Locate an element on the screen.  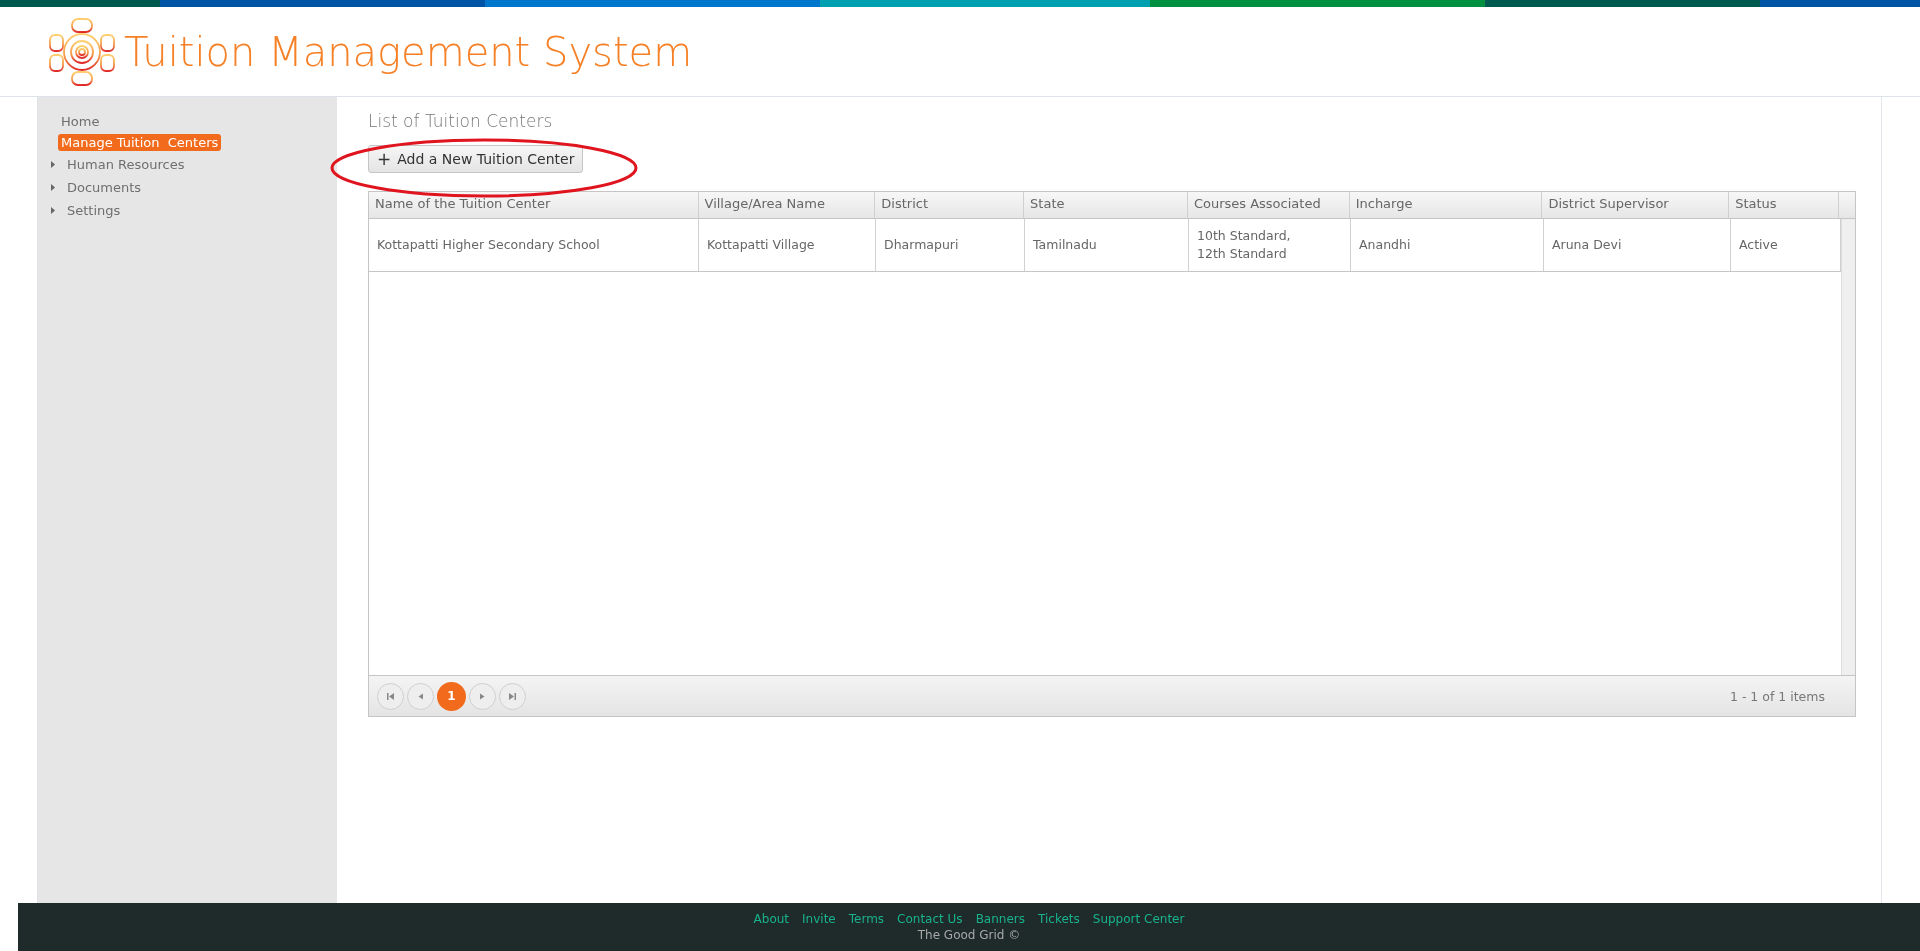
table-cell: Dharmapuri is located at coordinates (921, 245).